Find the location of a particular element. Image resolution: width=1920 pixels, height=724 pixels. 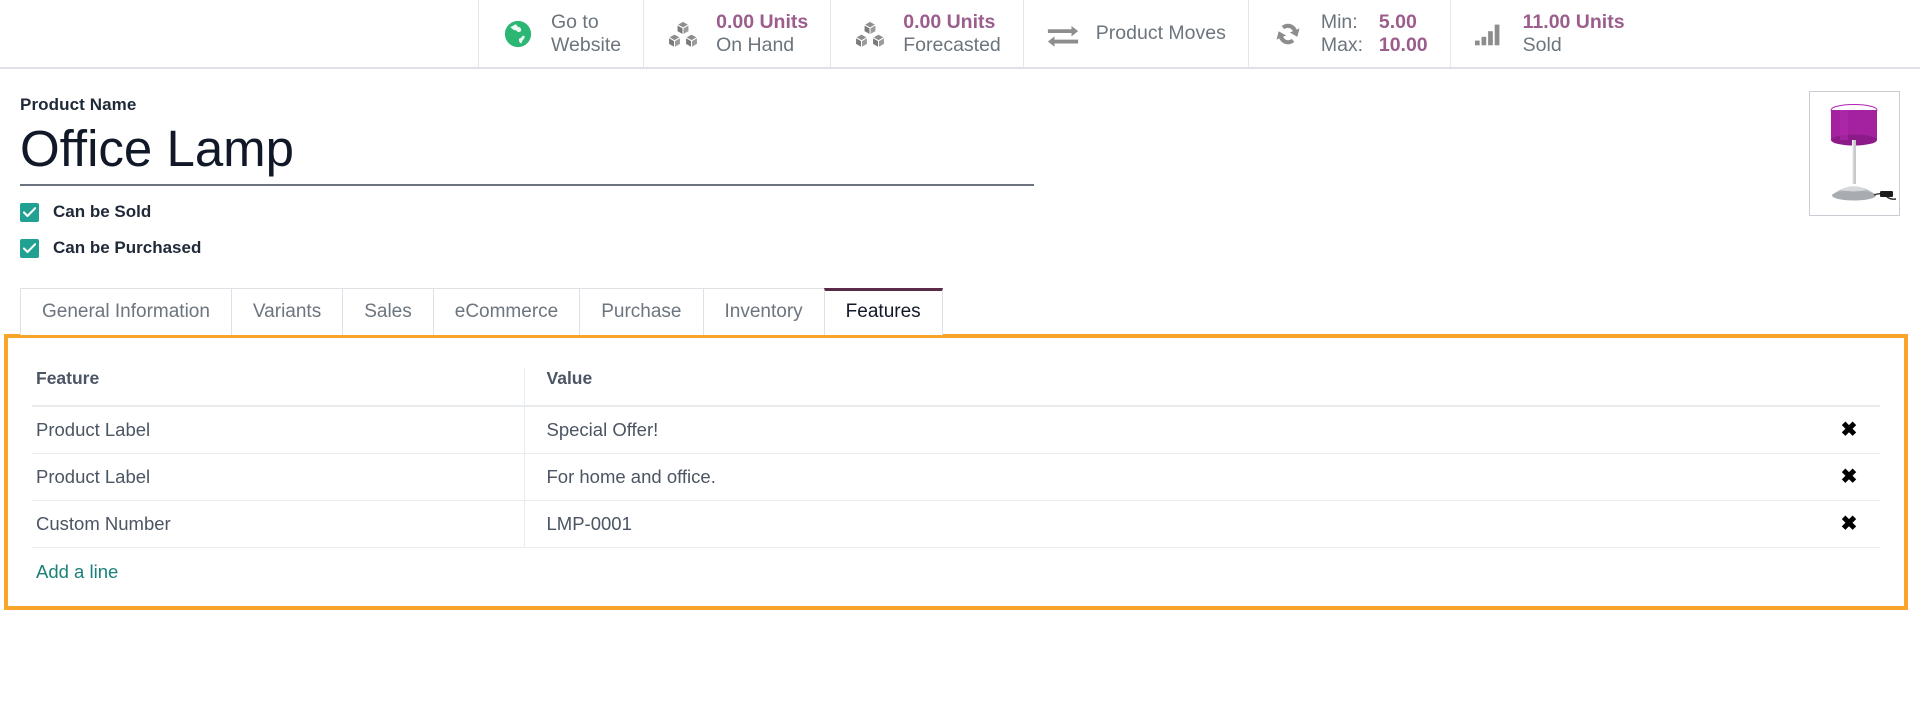

cell-value: LMP-0001 is located at coordinates (1172, 524).